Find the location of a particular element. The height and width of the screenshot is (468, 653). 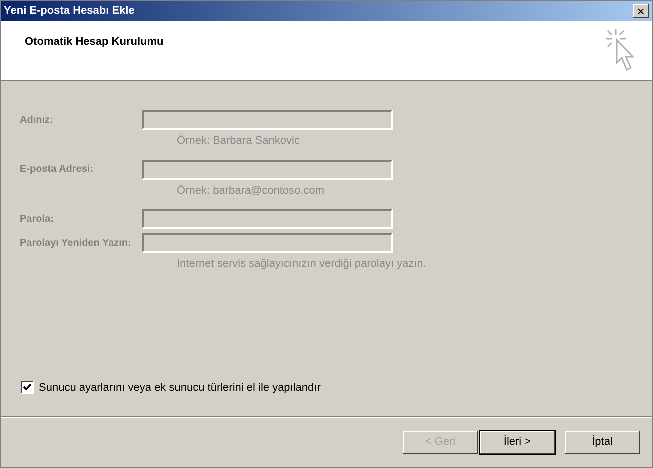

field-label: E-posta Adresi: is located at coordinates (57, 170).